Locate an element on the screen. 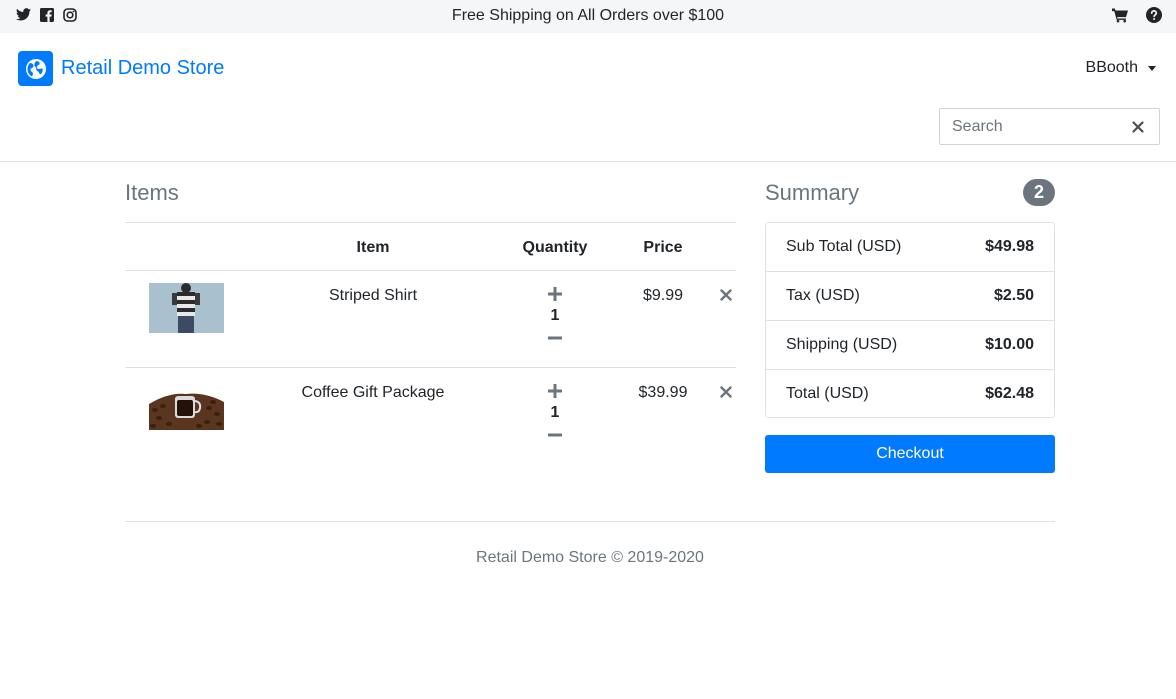 This screenshot has height=699, width=1176. summary-label: Tax (USD) is located at coordinates (823, 295).